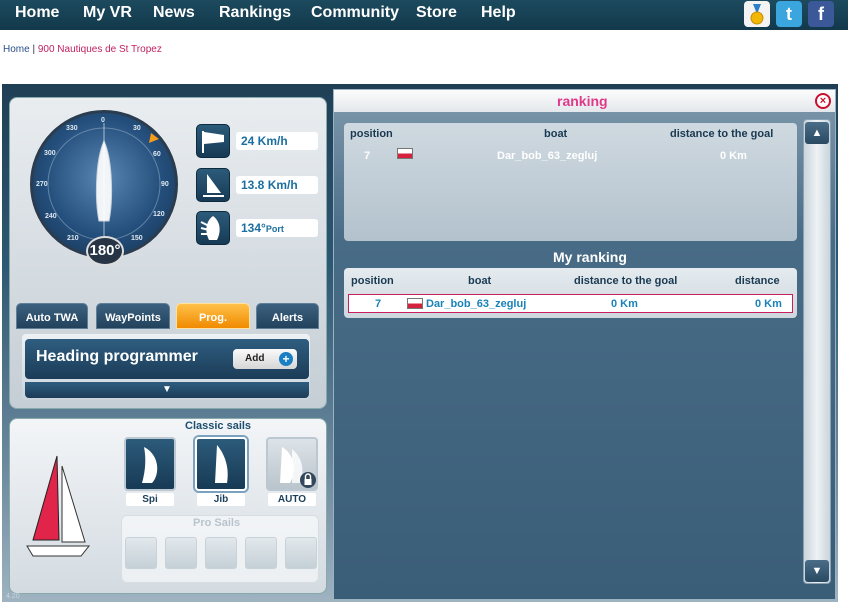 This screenshot has width=848, height=602. I want to click on pro-sail-1-icon, so click(141, 553).